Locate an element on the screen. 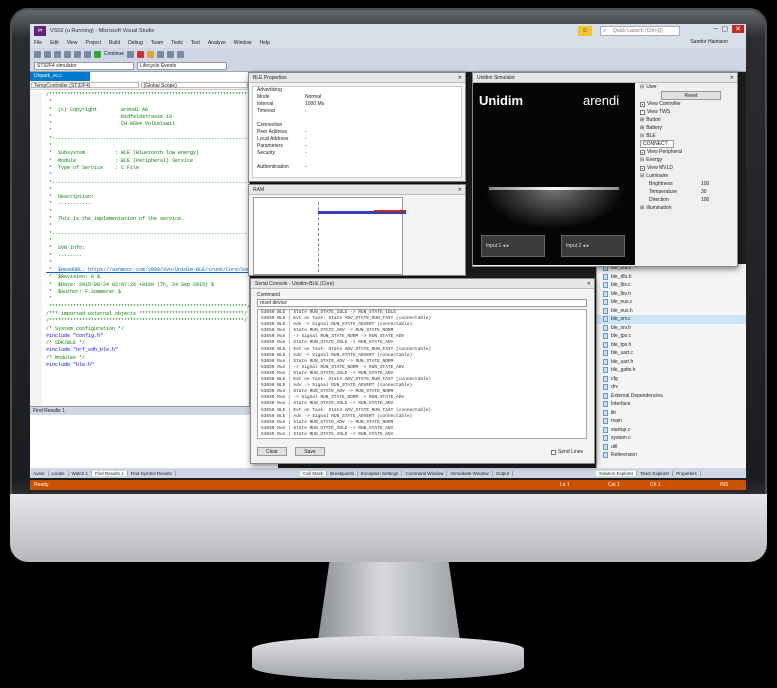 This screenshot has width=777, height=688. menu-item-tools: Tools is located at coordinates (177, 43).